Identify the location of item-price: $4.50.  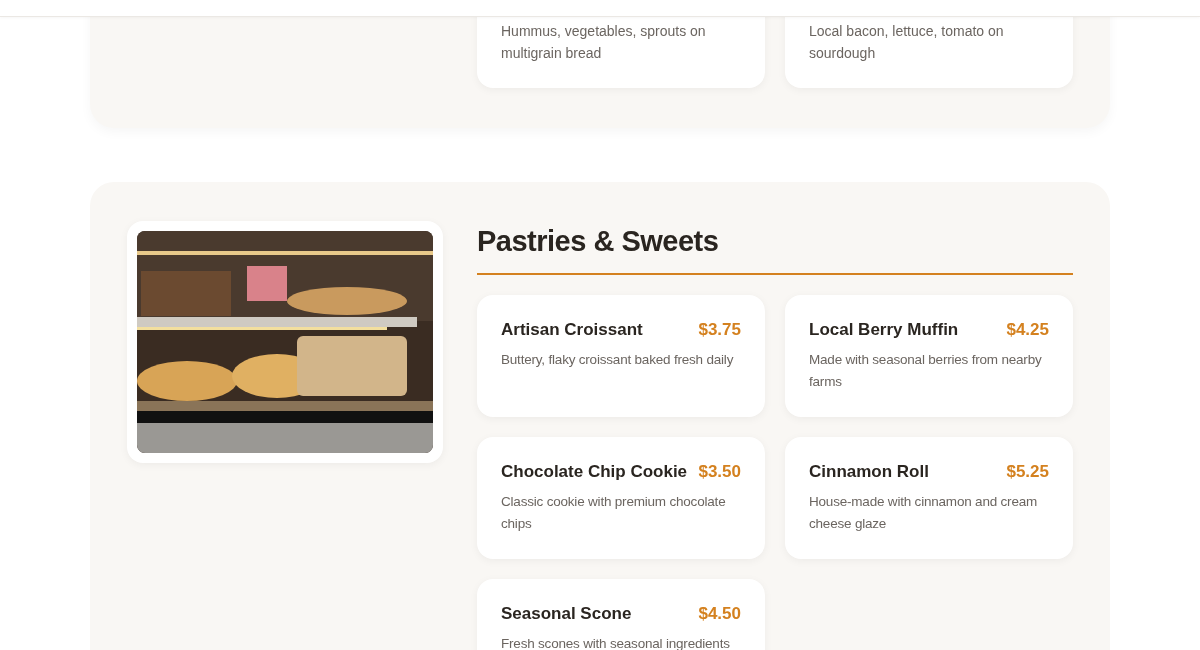
(719, 614).